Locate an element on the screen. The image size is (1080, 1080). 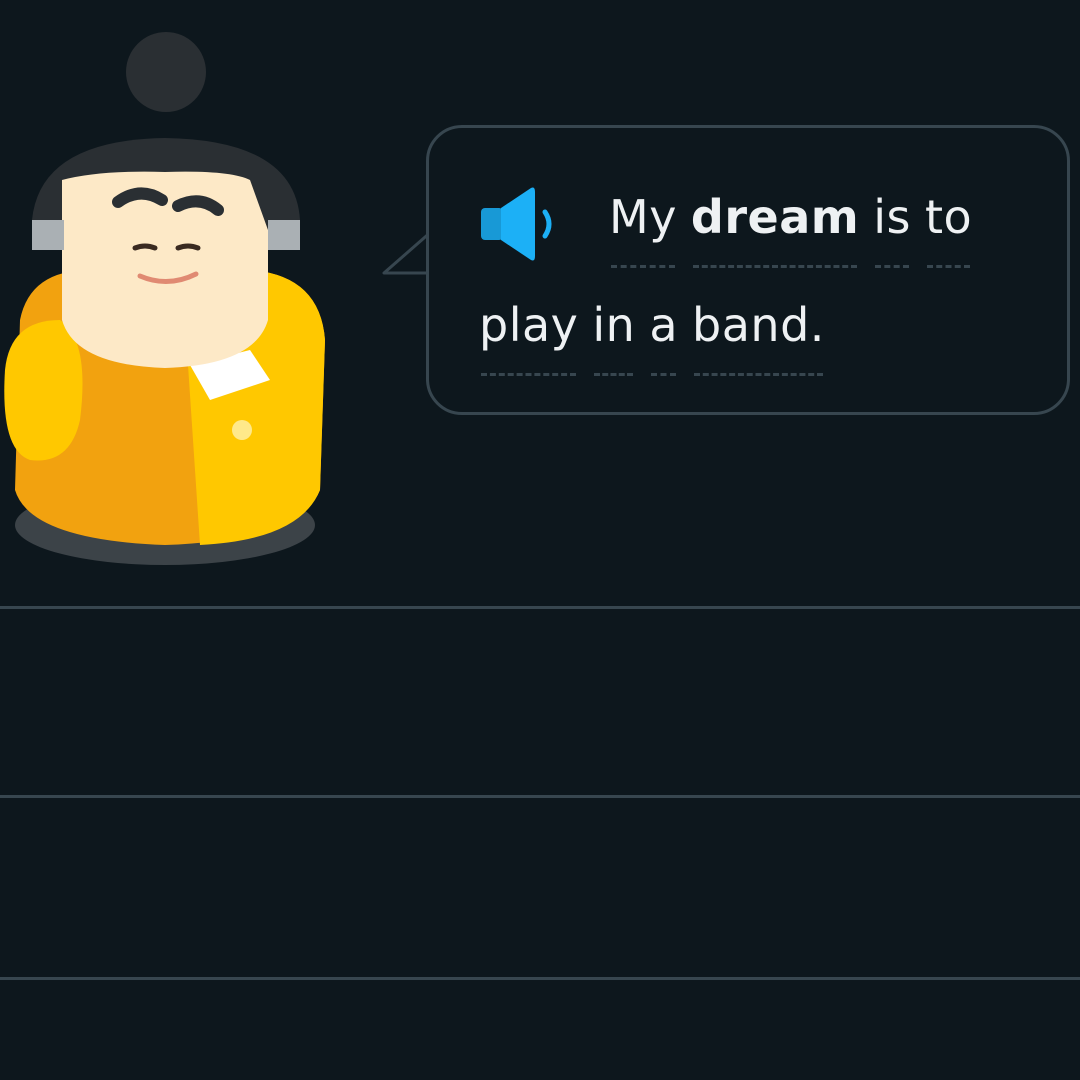
word-a: a is located at coordinates (663, 337).